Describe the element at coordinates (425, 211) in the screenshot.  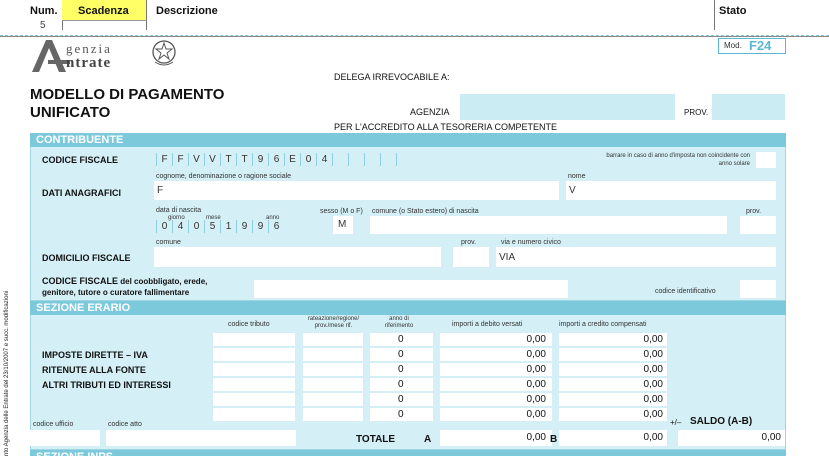
I see `comune-nascita-label: comune (o Stato estero) di nascita` at that location.